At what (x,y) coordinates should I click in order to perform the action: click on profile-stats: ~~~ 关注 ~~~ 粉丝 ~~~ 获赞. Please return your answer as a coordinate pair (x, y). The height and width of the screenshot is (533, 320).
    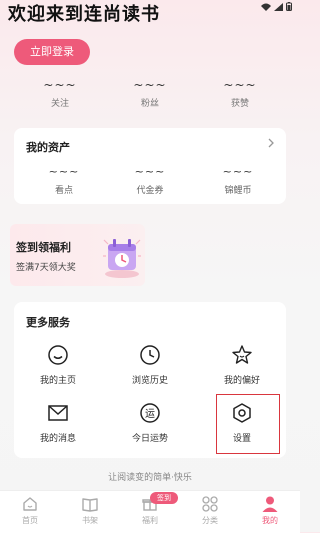
    Looking at the image, I should click on (150, 98).